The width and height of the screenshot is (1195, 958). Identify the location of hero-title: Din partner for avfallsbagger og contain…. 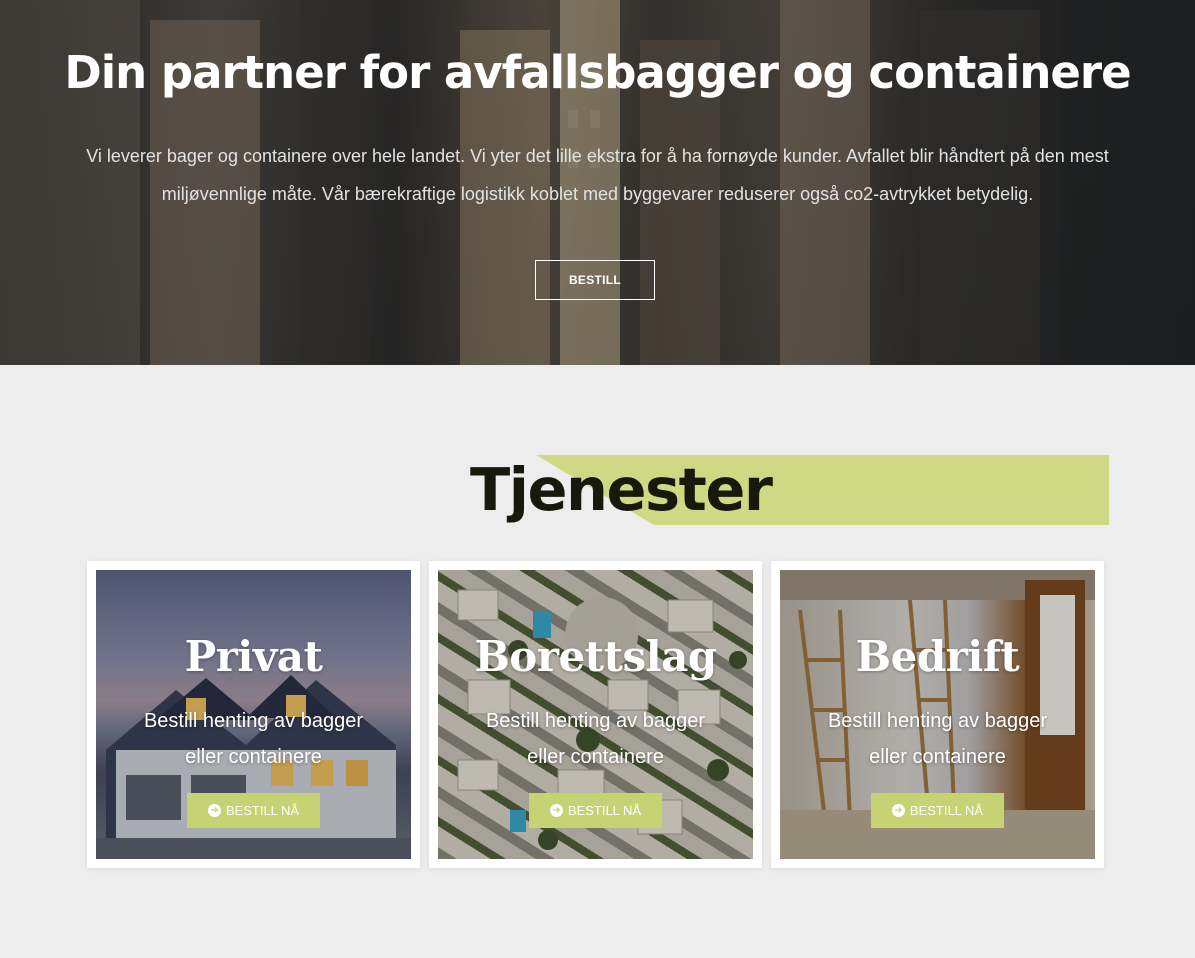
(597, 72).